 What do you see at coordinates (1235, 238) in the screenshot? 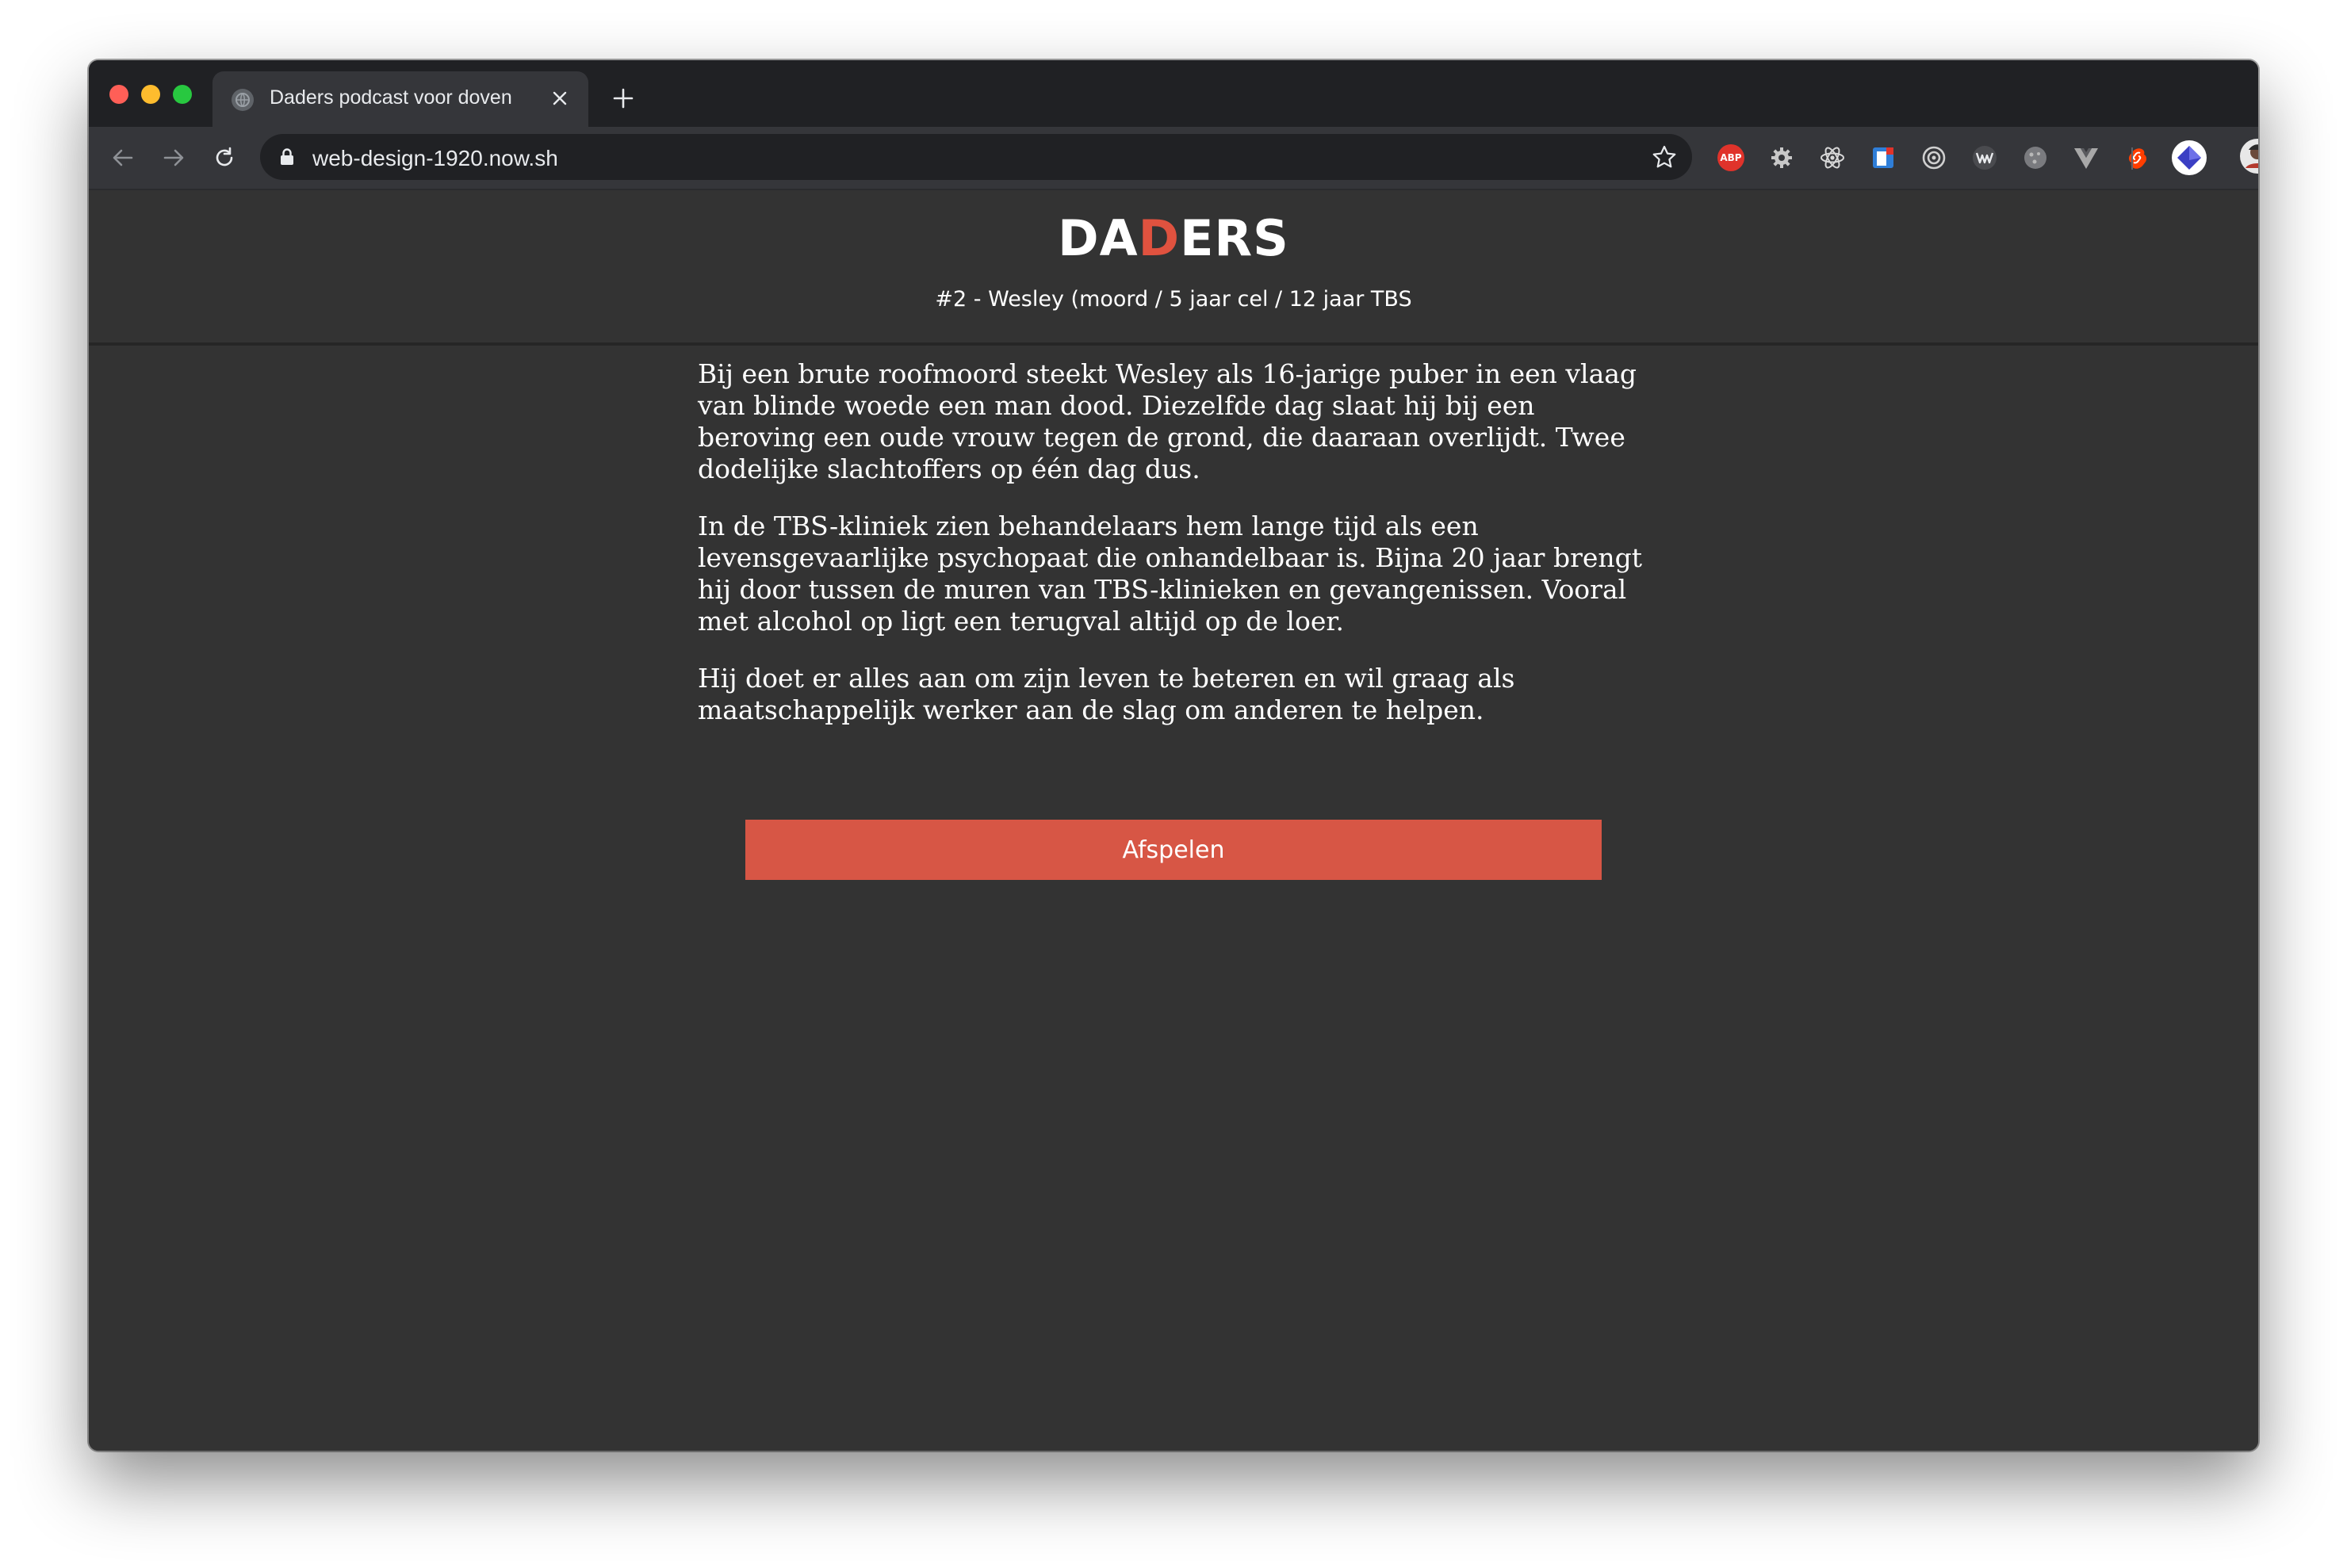
I see `logo-part-2: ERS` at bounding box center [1235, 238].